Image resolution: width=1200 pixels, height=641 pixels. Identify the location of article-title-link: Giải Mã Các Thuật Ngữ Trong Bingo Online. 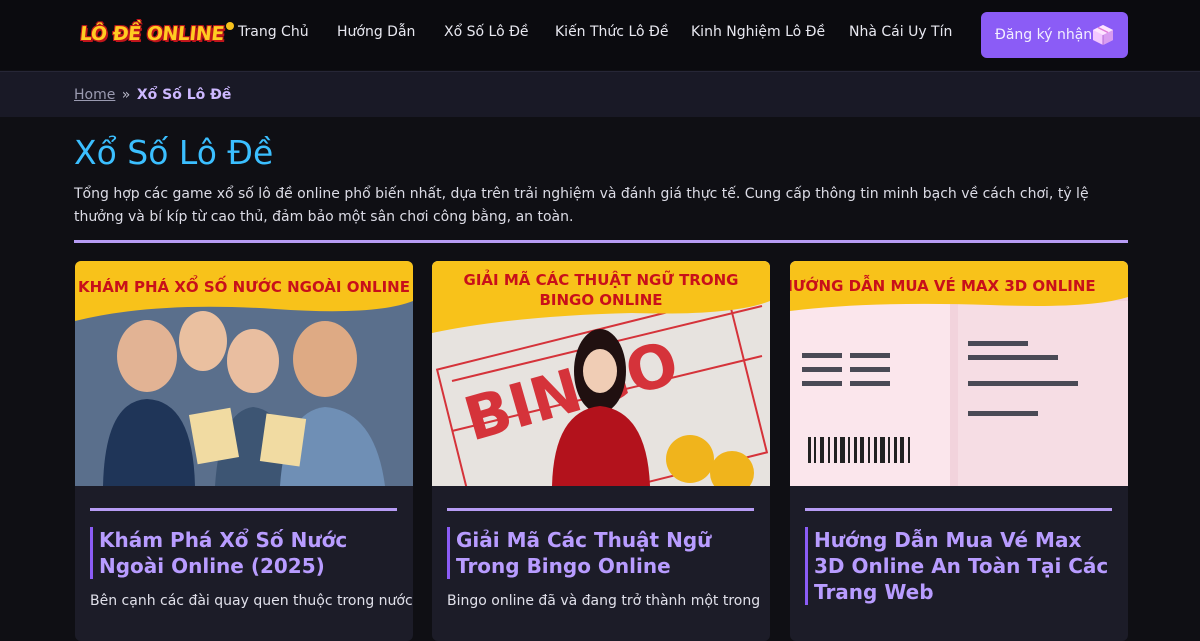
(602, 553).